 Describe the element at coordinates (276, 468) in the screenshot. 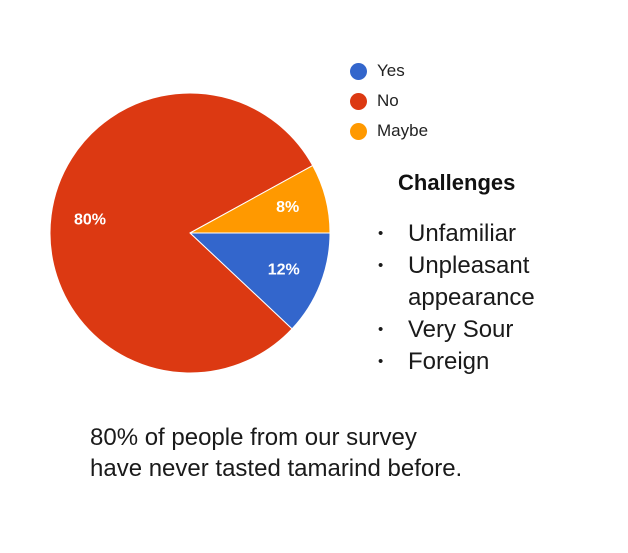

I see `caption-line-2: have never tasted tamarind before.` at that location.